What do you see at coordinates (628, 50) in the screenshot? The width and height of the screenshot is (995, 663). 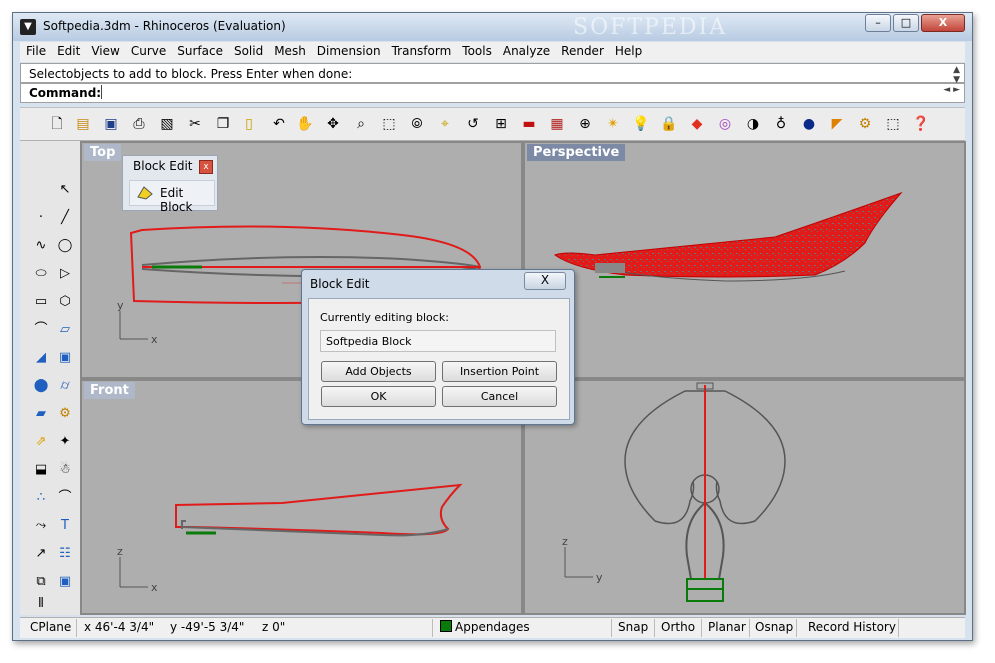 I see `menu-help: Help` at bounding box center [628, 50].